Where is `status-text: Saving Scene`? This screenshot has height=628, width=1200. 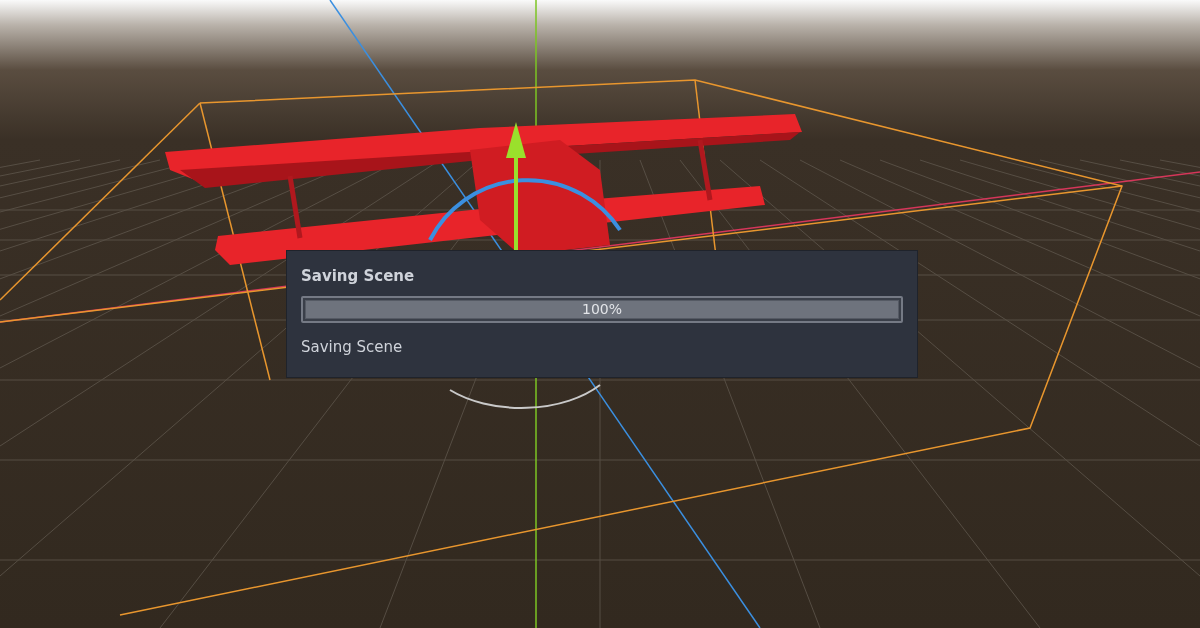
status-text: Saving Scene is located at coordinates (352, 347).